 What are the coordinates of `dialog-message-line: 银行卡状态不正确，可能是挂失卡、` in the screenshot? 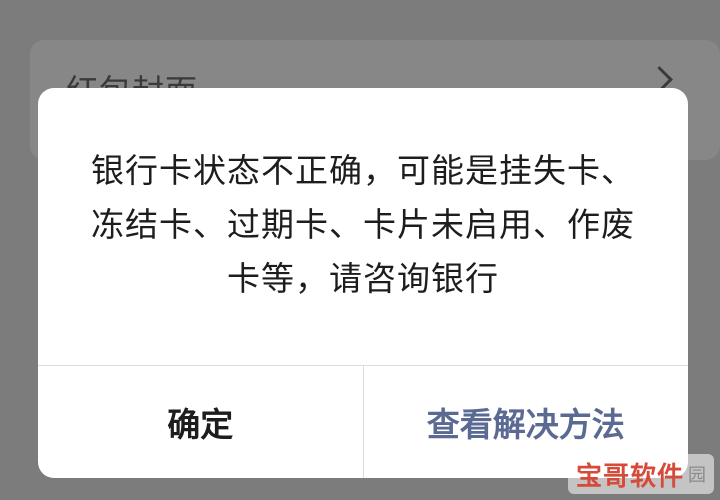 It's located at (363, 170).